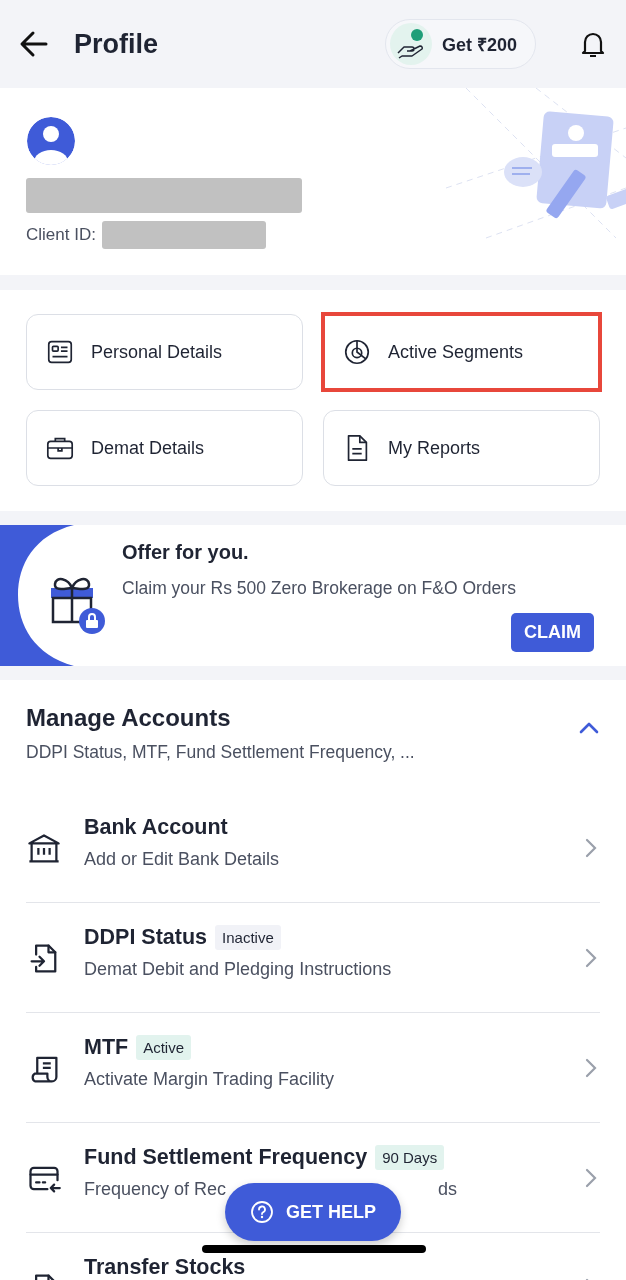 Image resolution: width=626 pixels, height=1280 pixels. Describe the element at coordinates (313, 1212) in the screenshot. I see `get-help-button: GET HELP` at that location.